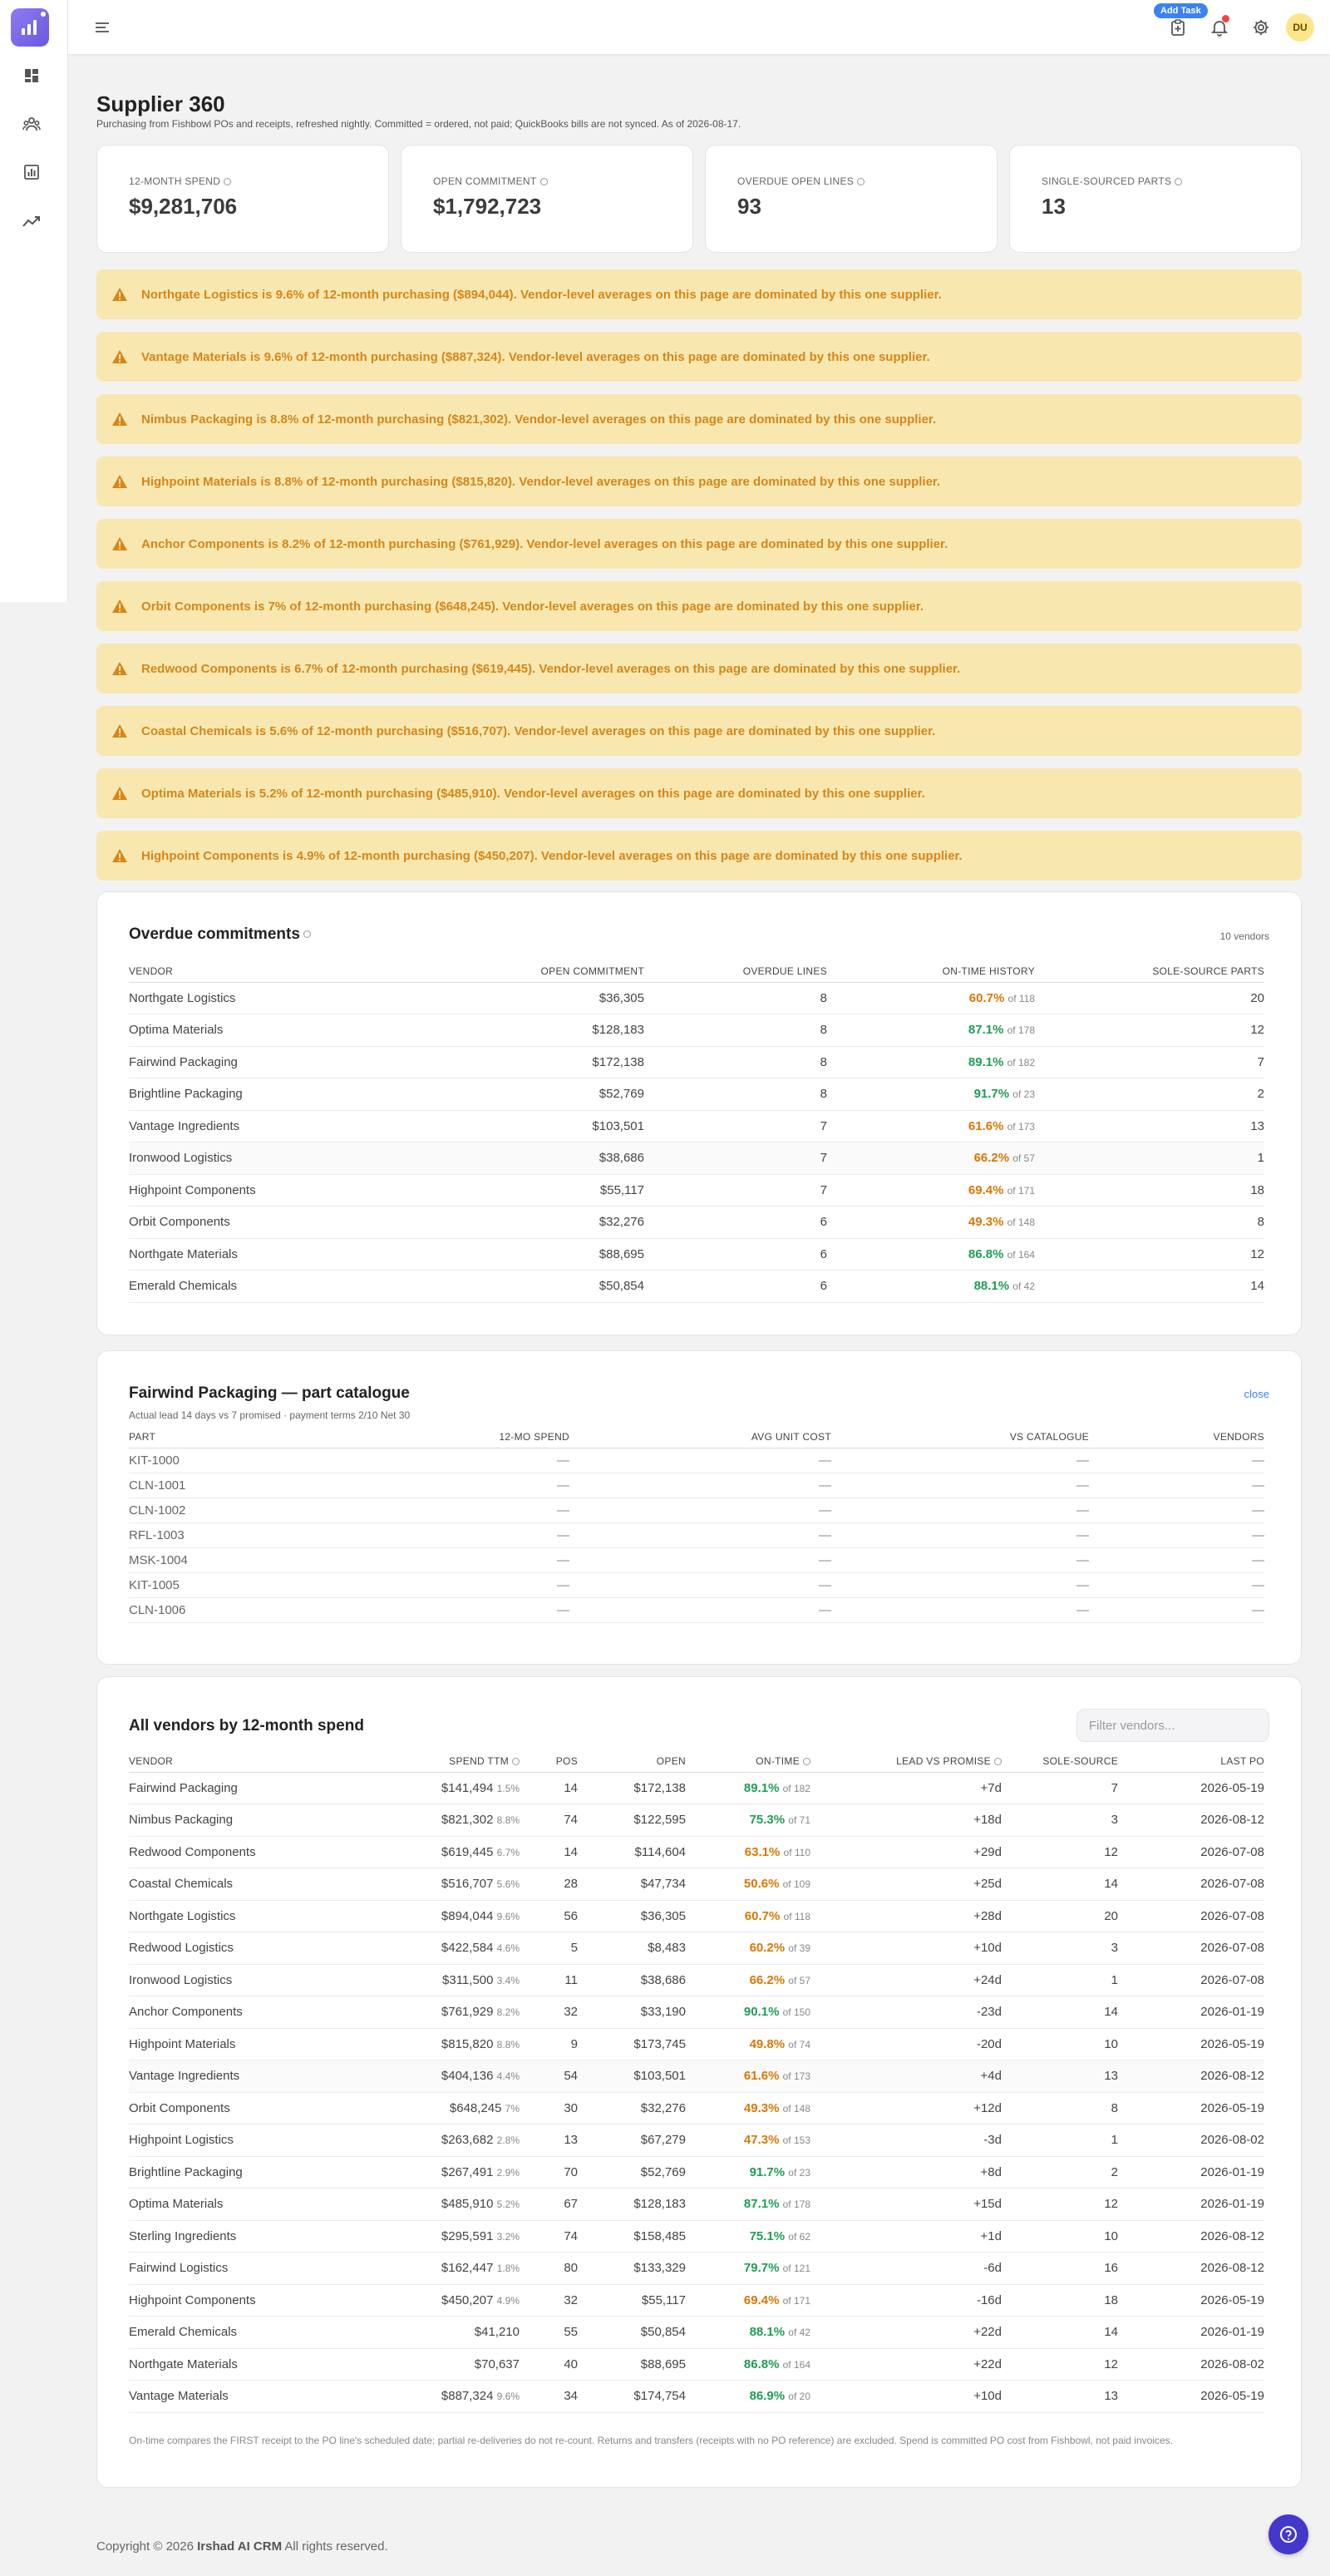  I want to click on sole-source: 14, so click(1060, 2012).